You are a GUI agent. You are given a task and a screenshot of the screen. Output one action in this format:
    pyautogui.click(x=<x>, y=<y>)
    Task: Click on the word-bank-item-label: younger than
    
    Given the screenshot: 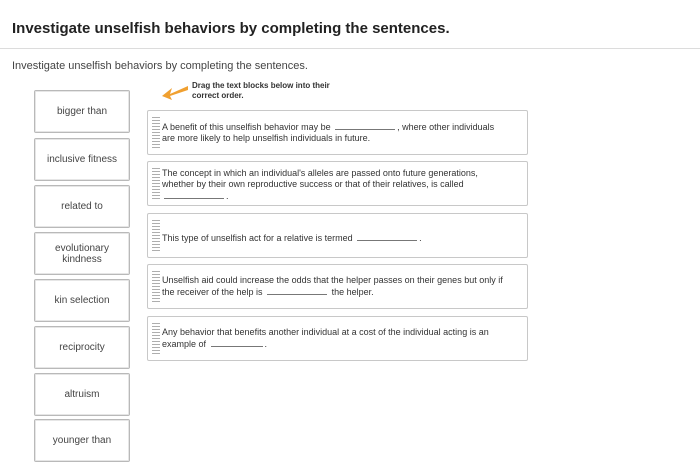 What is the action you would take?
    pyautogui.click(x=82, y=440)
    